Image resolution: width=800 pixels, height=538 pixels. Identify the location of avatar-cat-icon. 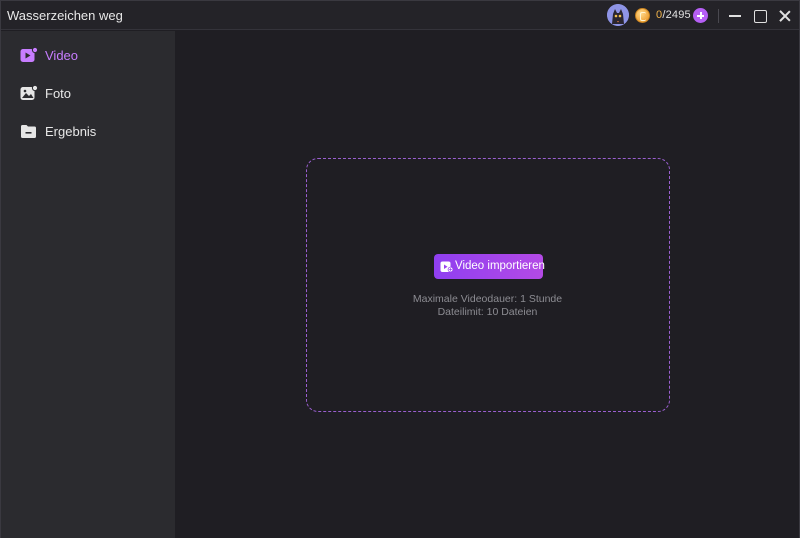
(618, 15).